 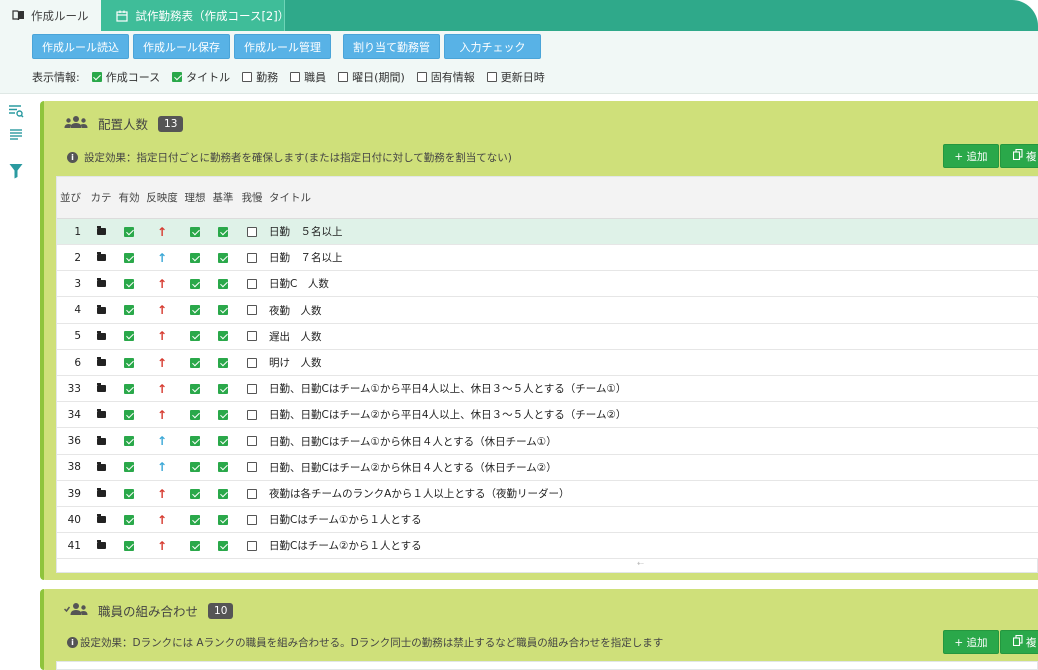 I want to click on manage-rules-button: 作成ルール管理, so click(x=282, y=46).